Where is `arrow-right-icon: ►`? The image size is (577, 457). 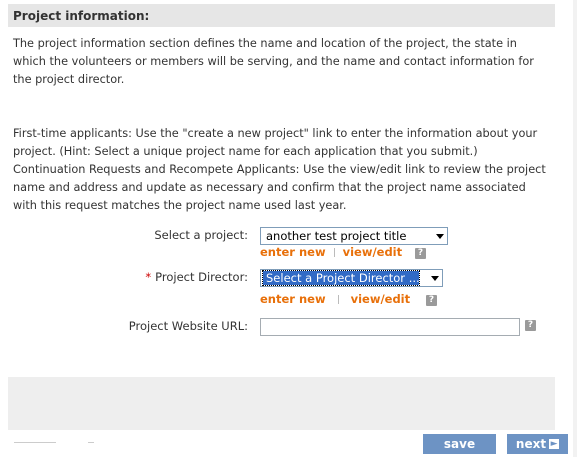
arrow-right-icon: ► is located at coordinates (554, 443).